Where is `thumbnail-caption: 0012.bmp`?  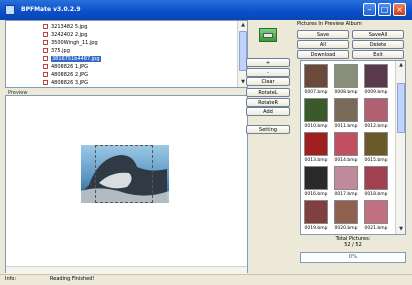
thumbnail-caption: 0012.bmp is located at coordinates (376, 126).